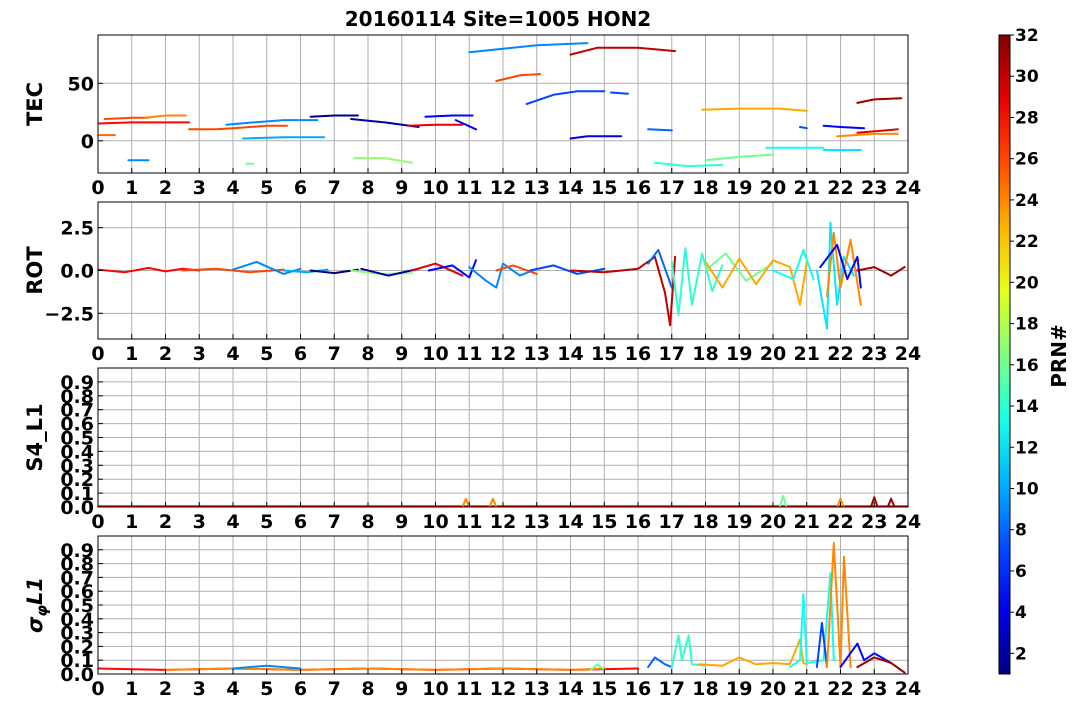  What do you see at coordinates (1027, 160) in the screenshot?
I see `colorbar-tick-label: 26` at bounding box center [1027, 160].